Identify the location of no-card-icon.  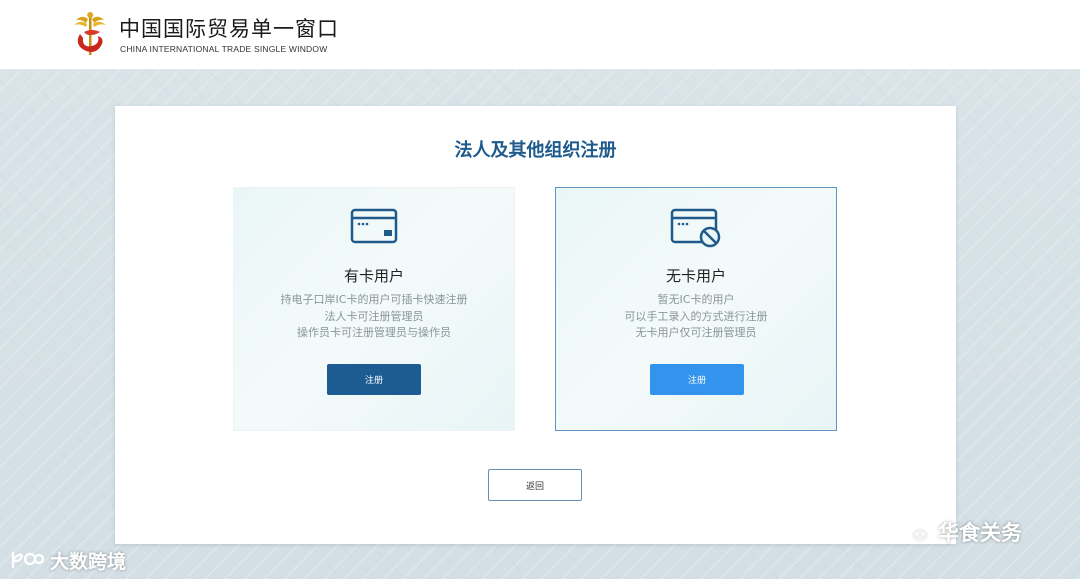
(695, 228).